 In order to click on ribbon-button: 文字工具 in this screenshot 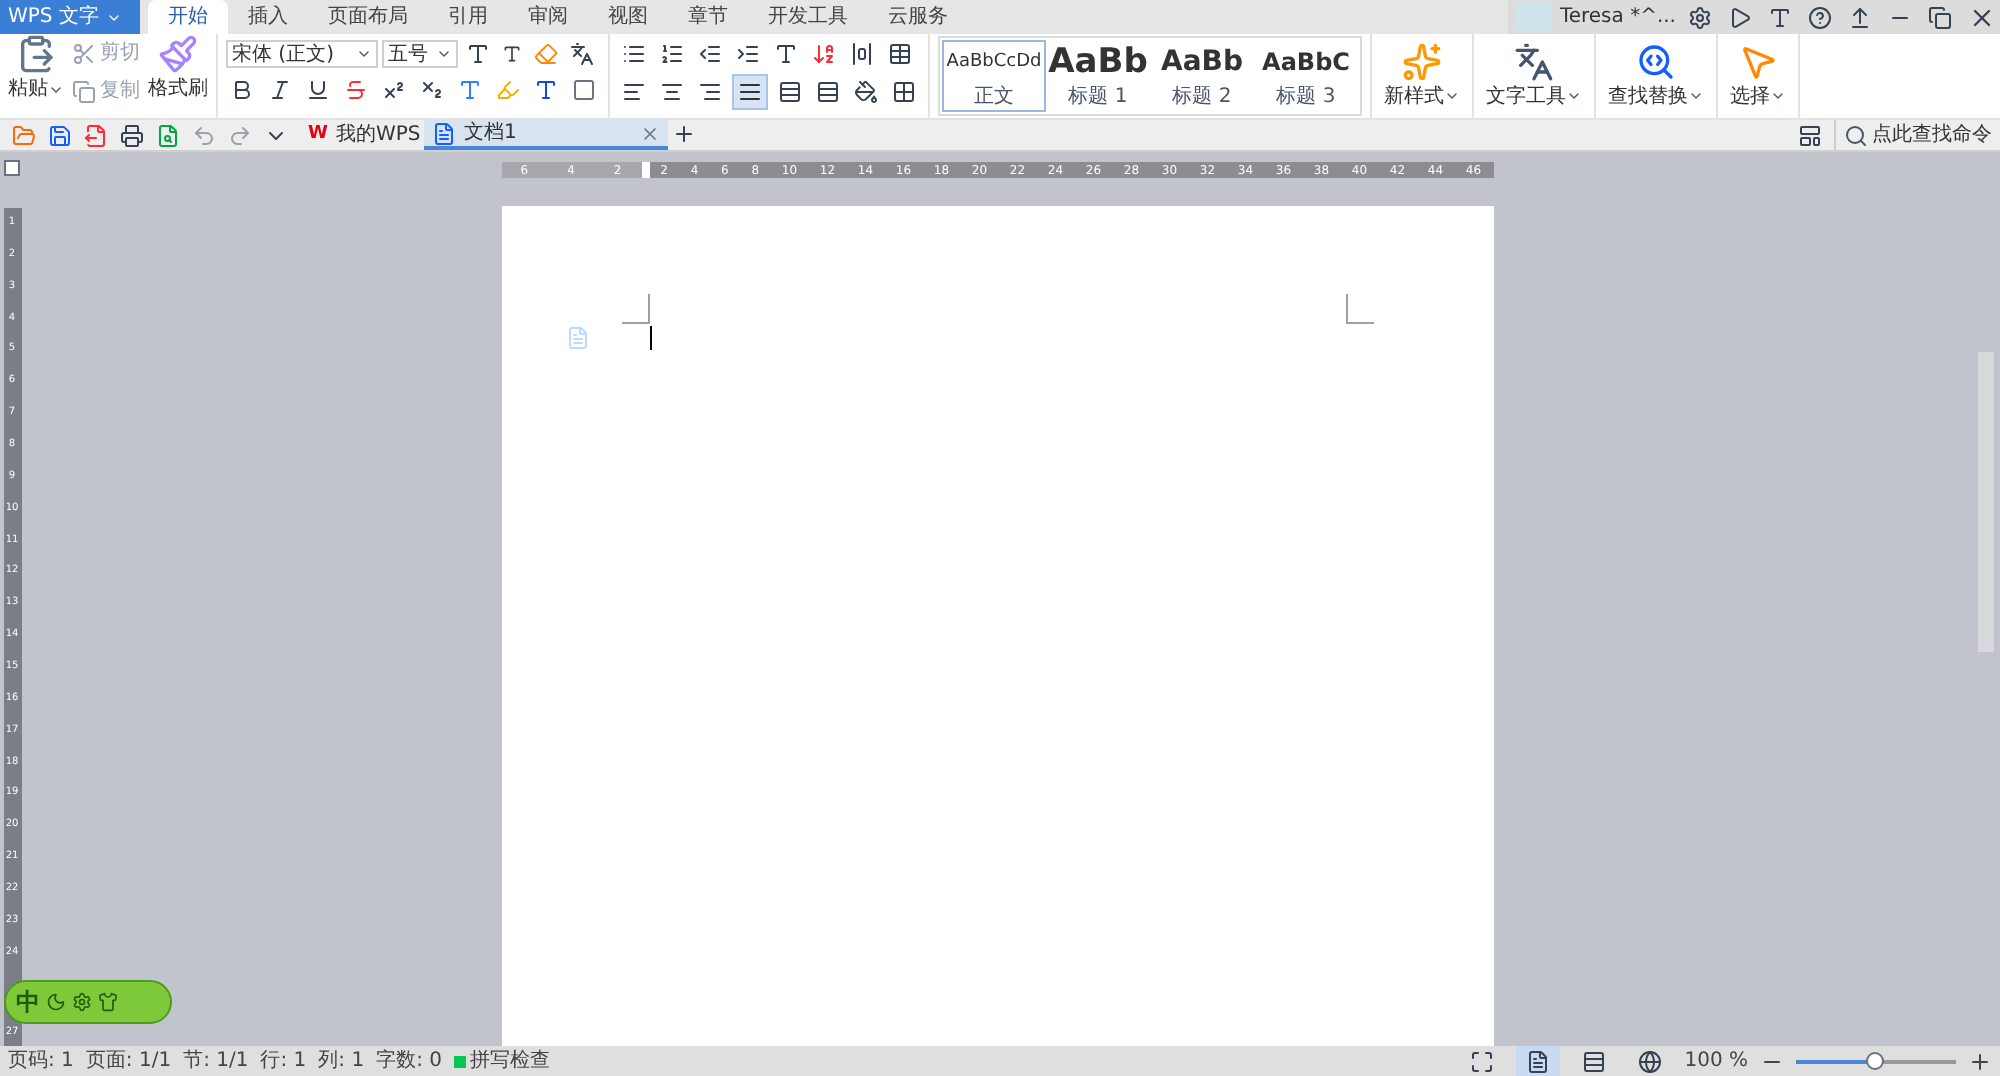, I will do `click(1534, 76)`.